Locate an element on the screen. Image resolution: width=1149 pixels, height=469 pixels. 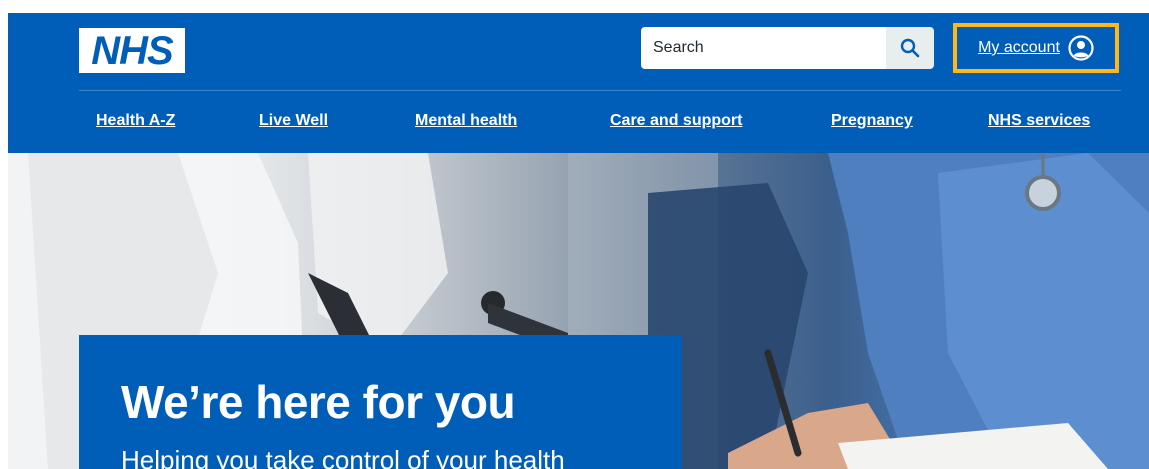
nav-item-care-and-support: Care and support is located at coordinates (676, 121).